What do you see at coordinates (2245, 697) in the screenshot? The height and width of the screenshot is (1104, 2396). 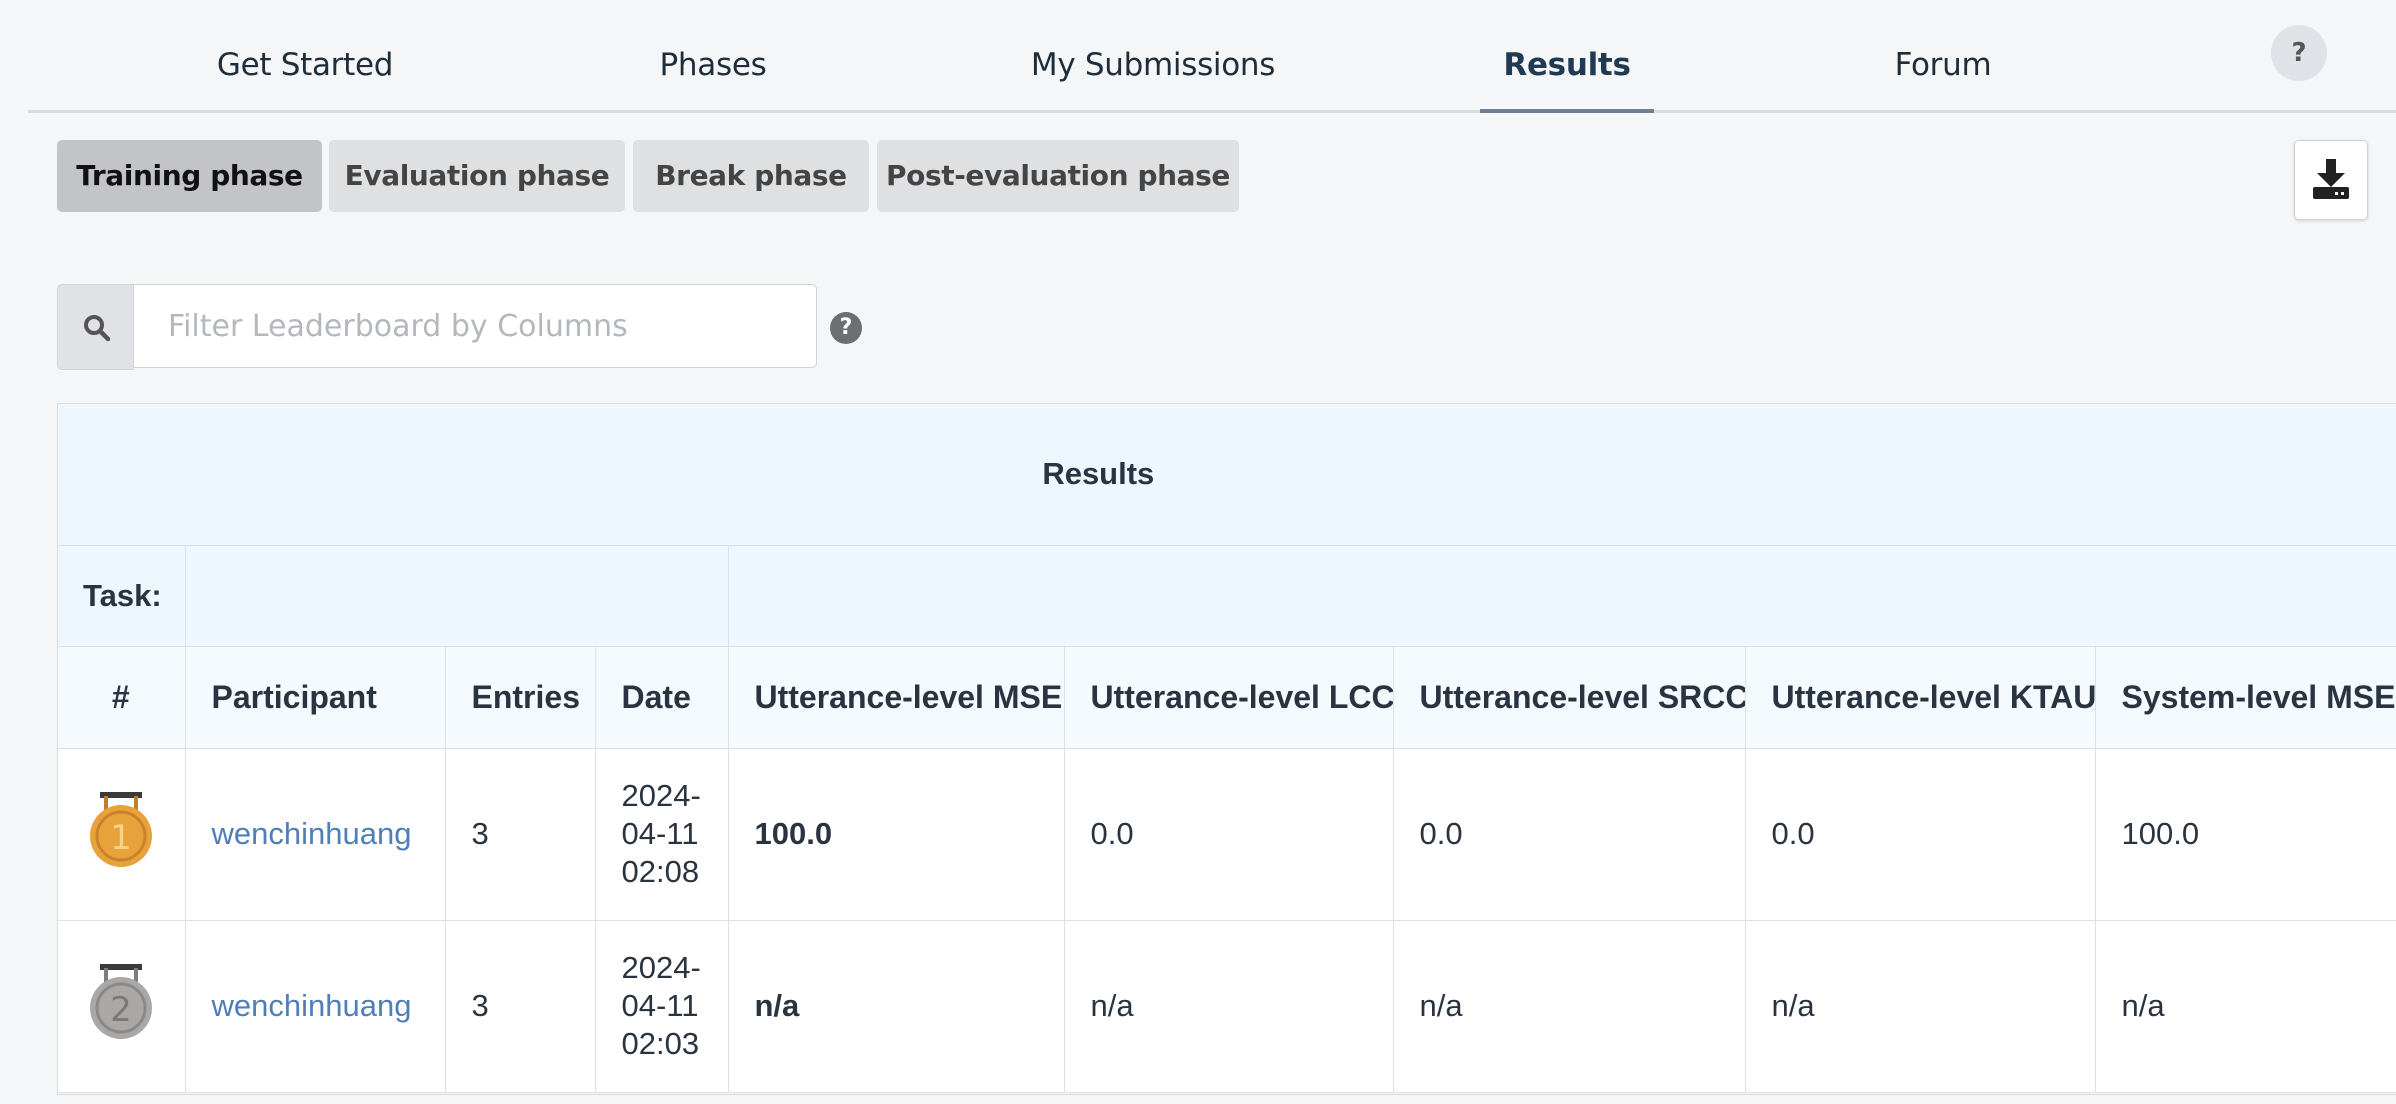 I see `col-sys-mse: System-level MSE` at bounding box center [2245, 697].